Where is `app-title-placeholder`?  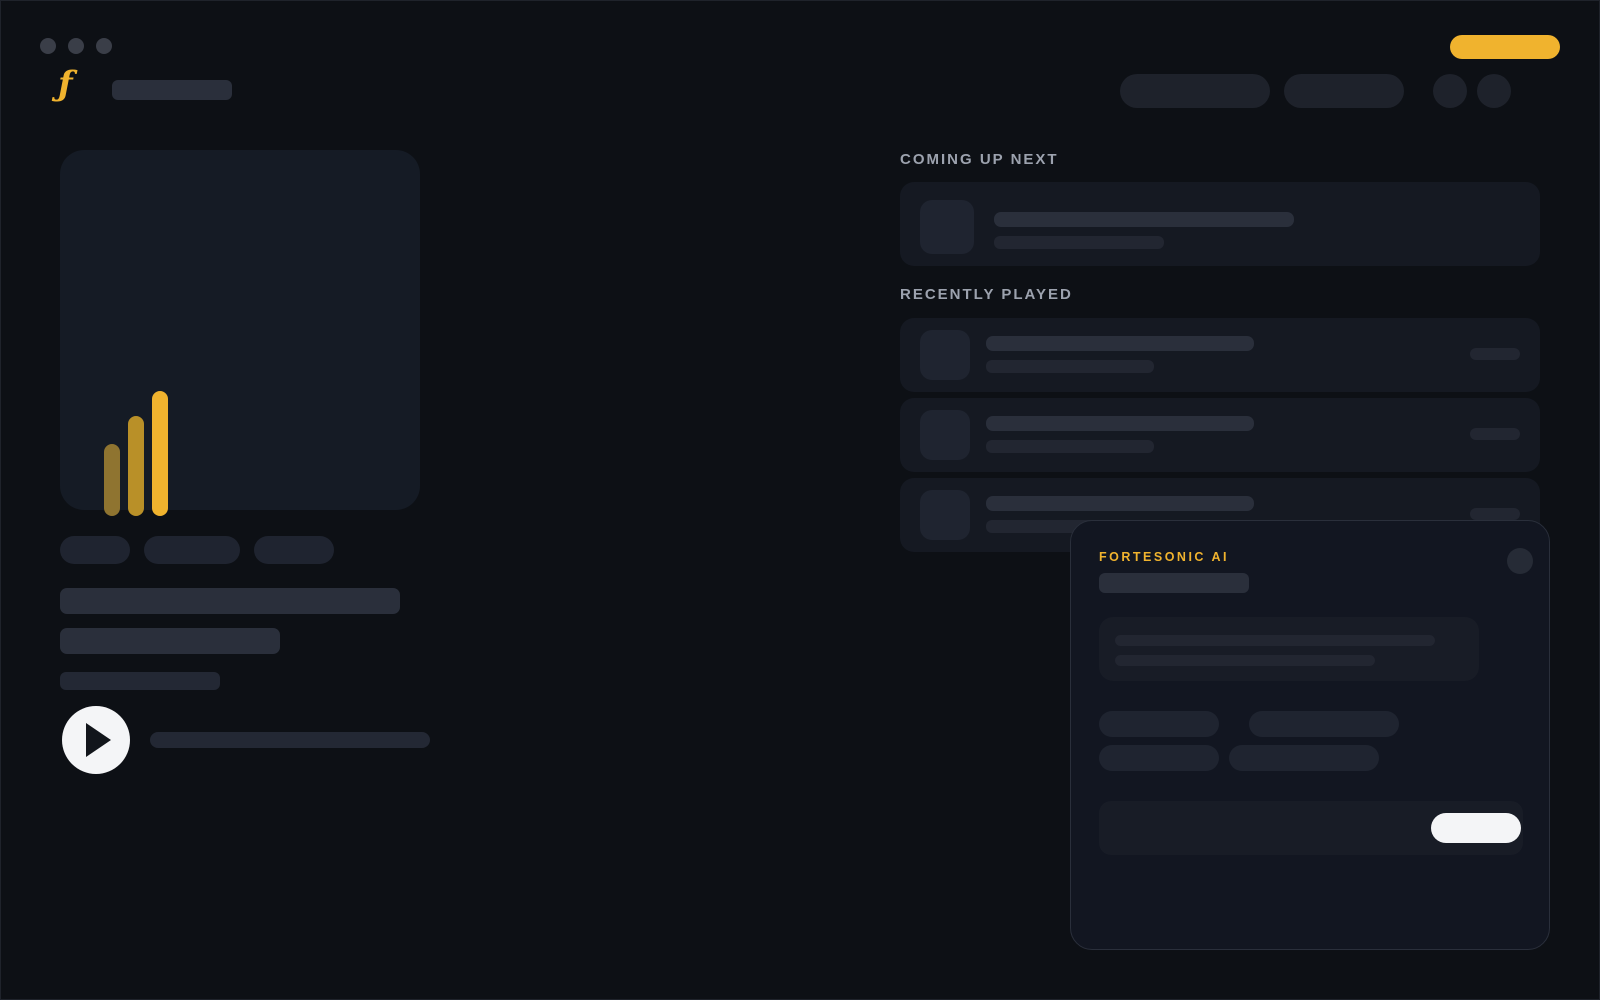 app-title-placeholder is located at coordinates (172, 90).